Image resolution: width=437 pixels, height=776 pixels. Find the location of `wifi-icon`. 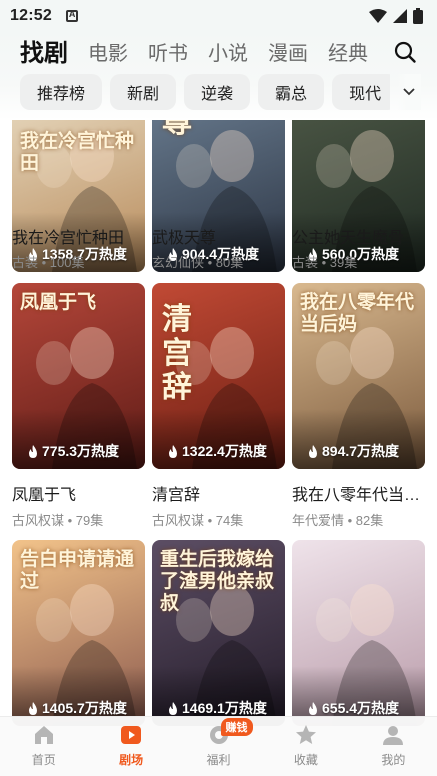

wifi-icon is located at coordinates (378, 16).